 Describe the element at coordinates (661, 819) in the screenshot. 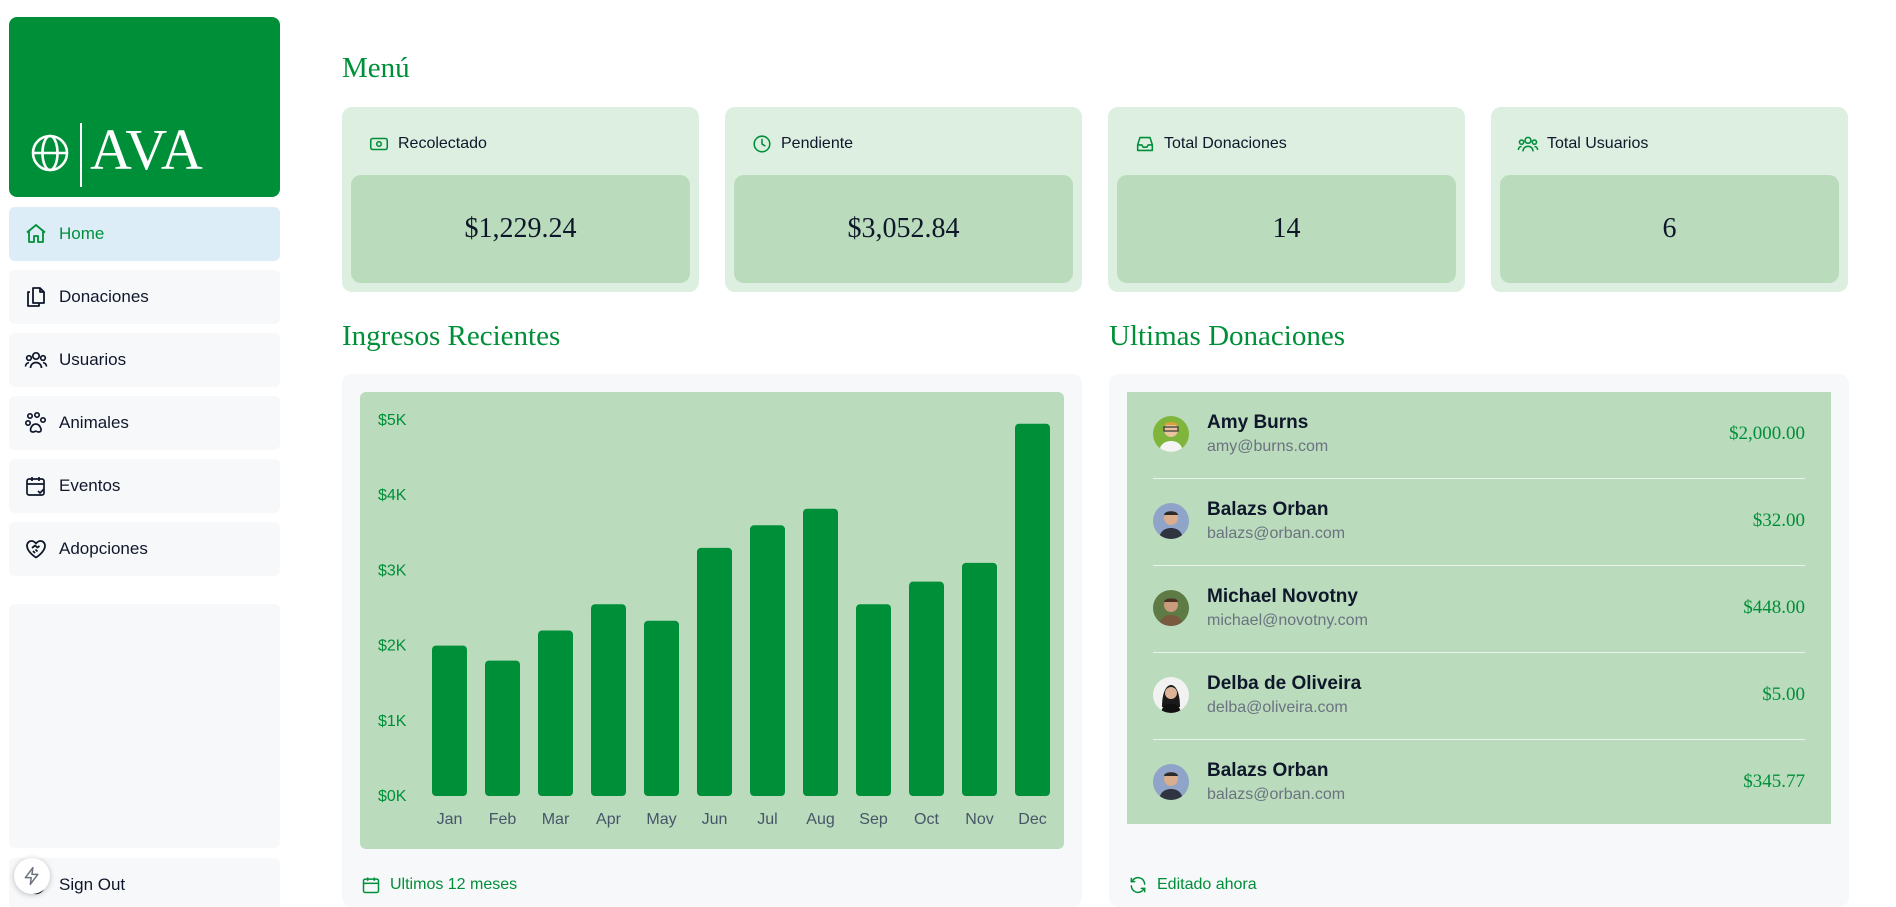

I see `x-tick-label: May` at that location.